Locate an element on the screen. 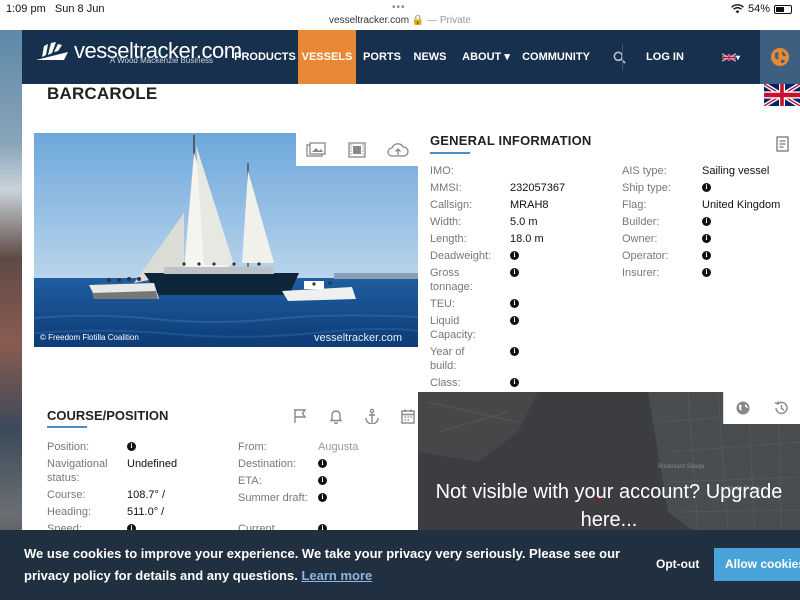  gi-label-year-of-build: Year of build: is located at coordinates (447, 359).